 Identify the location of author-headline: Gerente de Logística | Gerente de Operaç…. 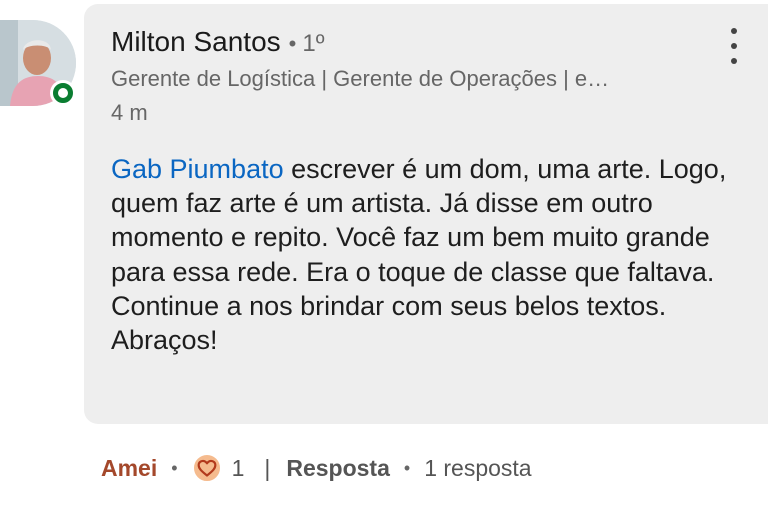
(360, 78).